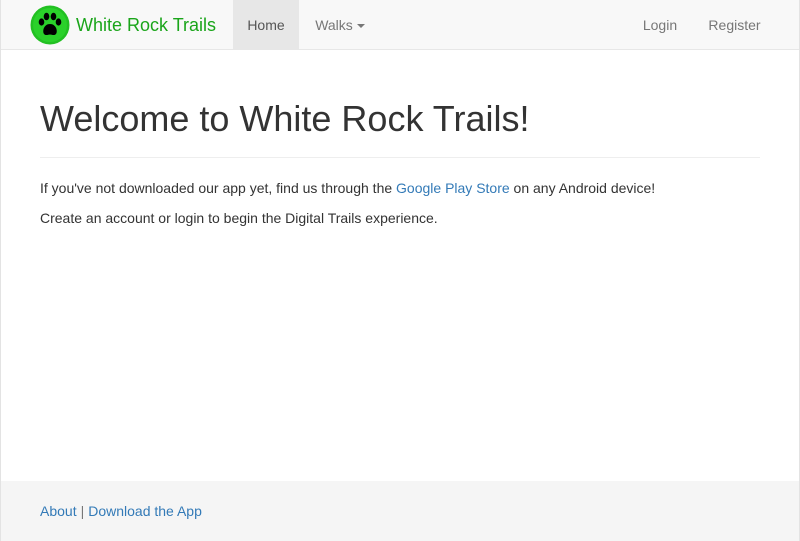  Describe the element at coordinates (582, 188) in the screenshot. I see `intro-text-after: on any Android device!` at that location.